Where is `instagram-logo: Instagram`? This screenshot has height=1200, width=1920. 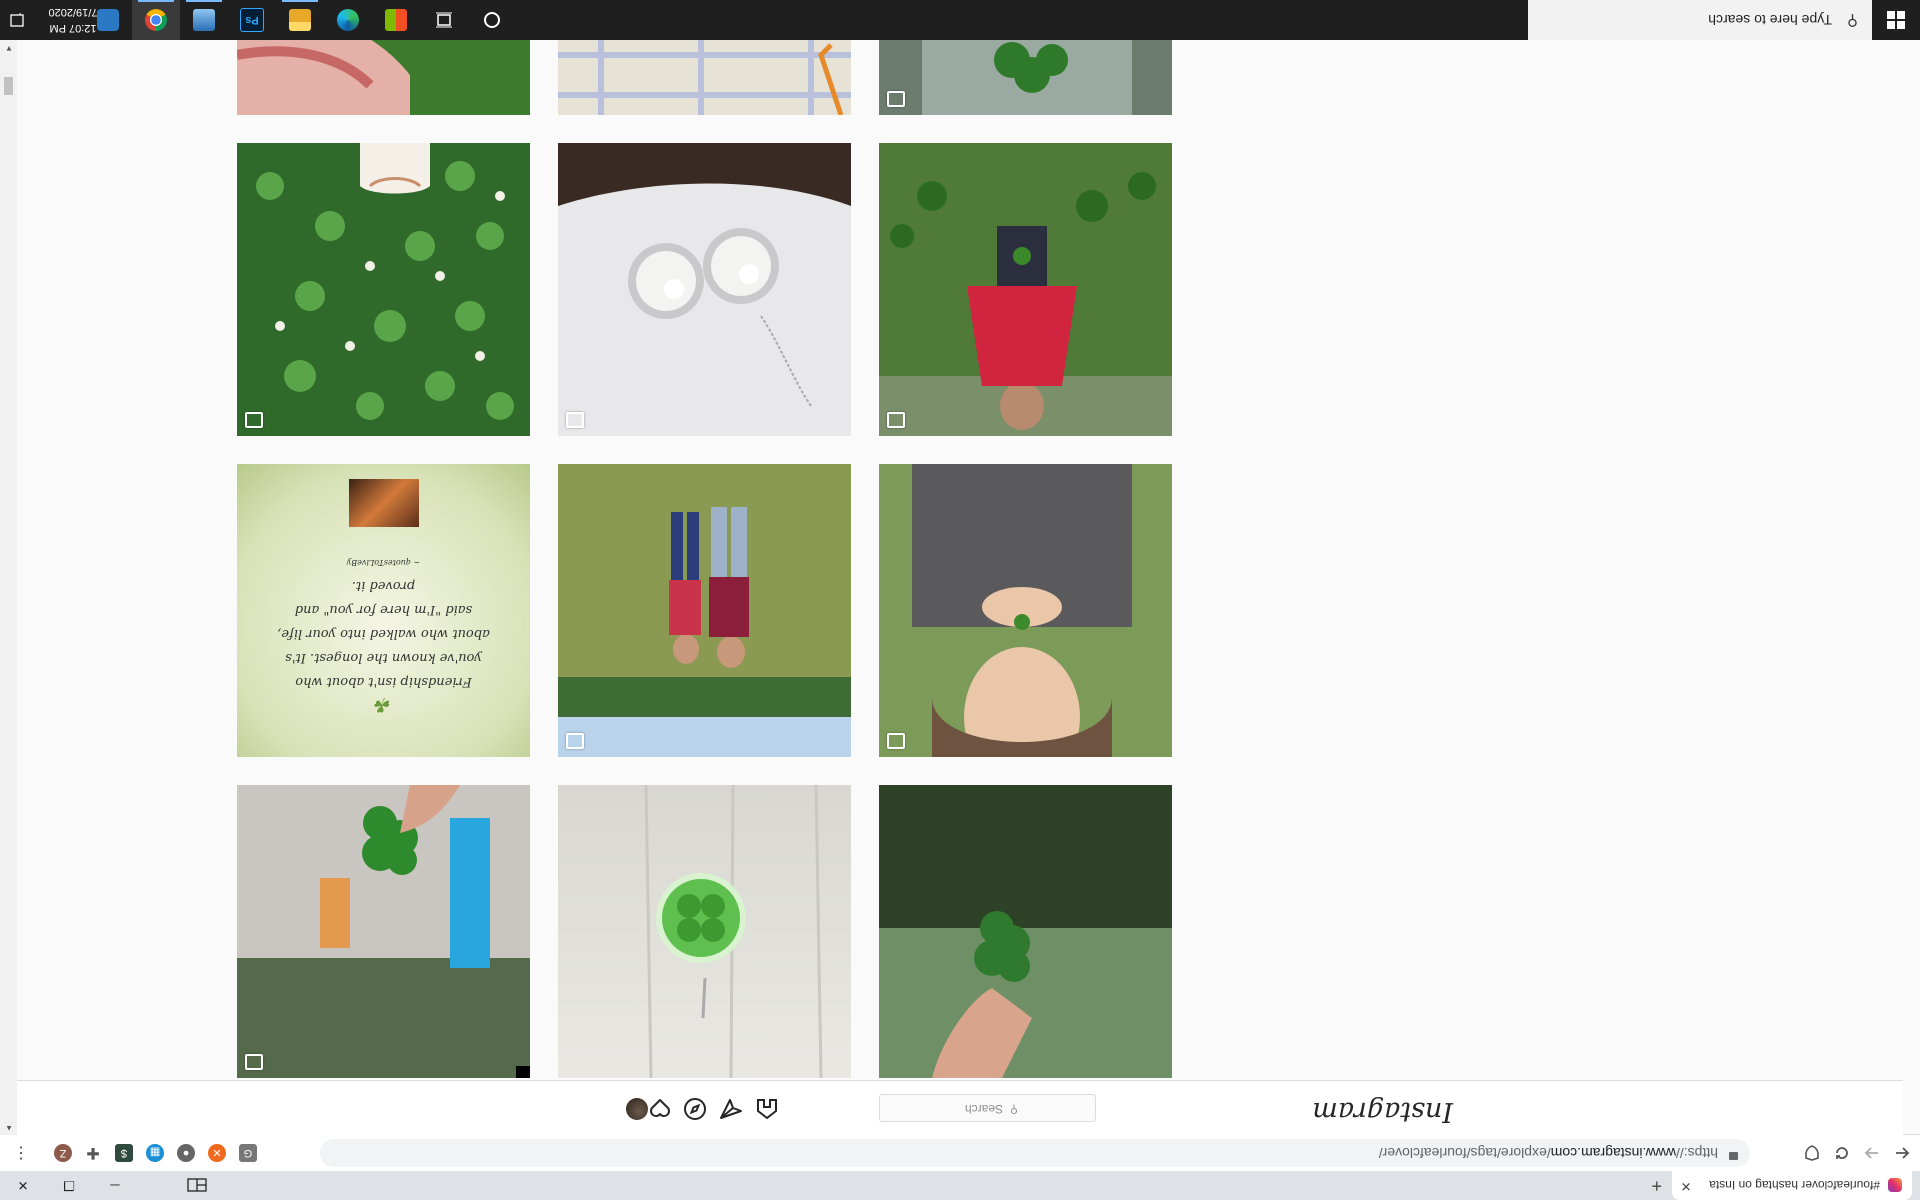 instagram-logo: Instagram is located at coordinates (1382, 1111).